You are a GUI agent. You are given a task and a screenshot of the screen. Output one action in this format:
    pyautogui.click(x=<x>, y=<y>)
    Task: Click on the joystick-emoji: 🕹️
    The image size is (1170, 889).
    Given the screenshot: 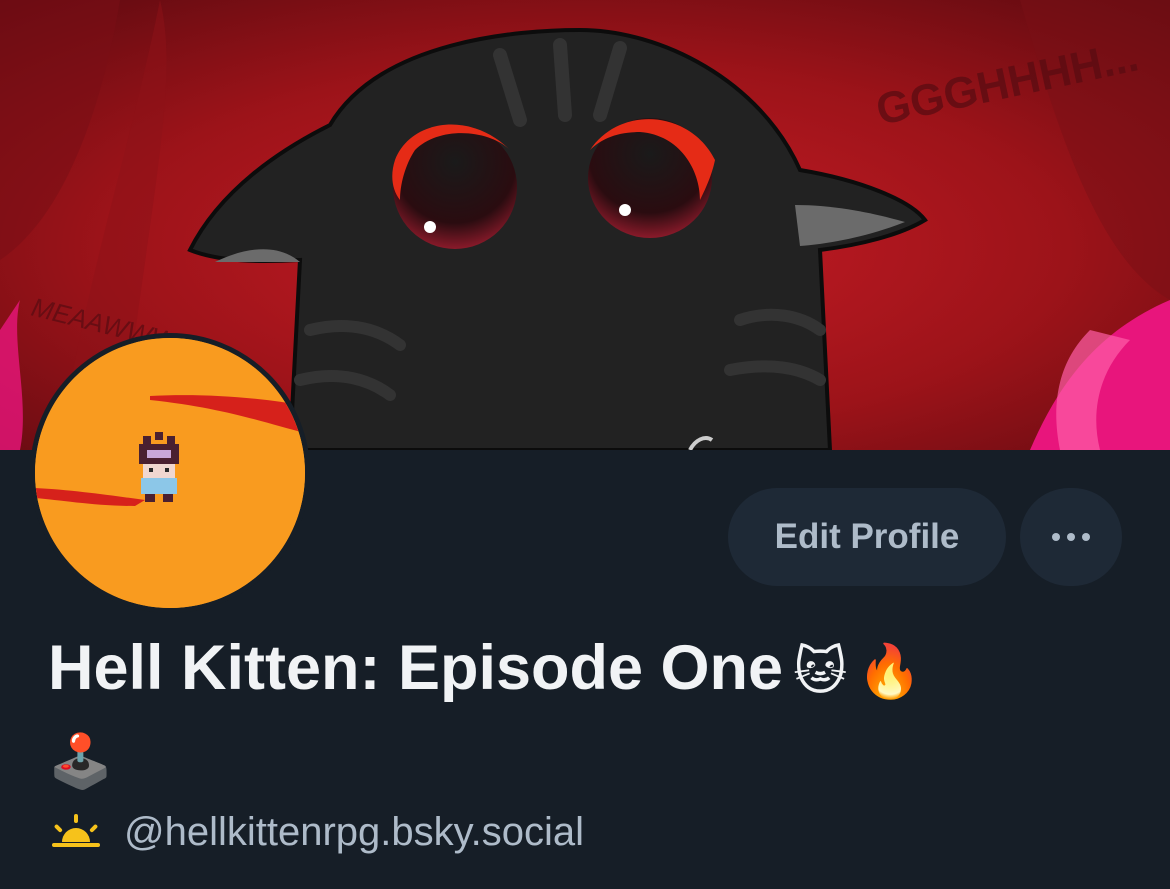 What is the action you would take?
    pyautogui.click(x=80, y=762)
    